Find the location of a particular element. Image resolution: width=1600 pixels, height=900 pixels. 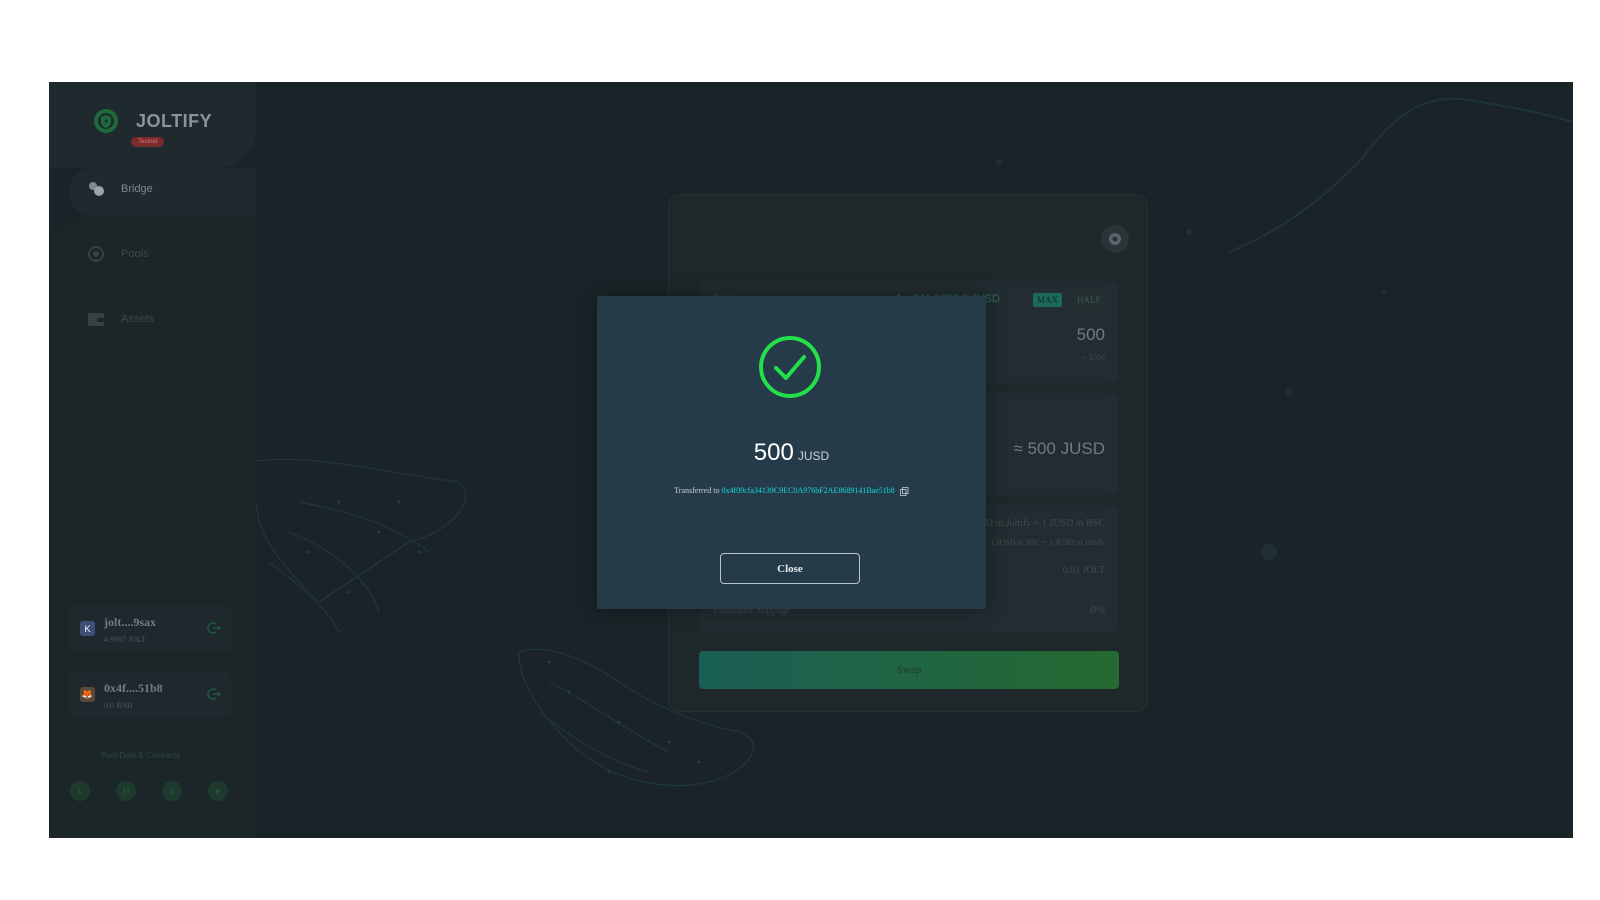

slippage-value: 0% is located at coordinates (1097, 610).